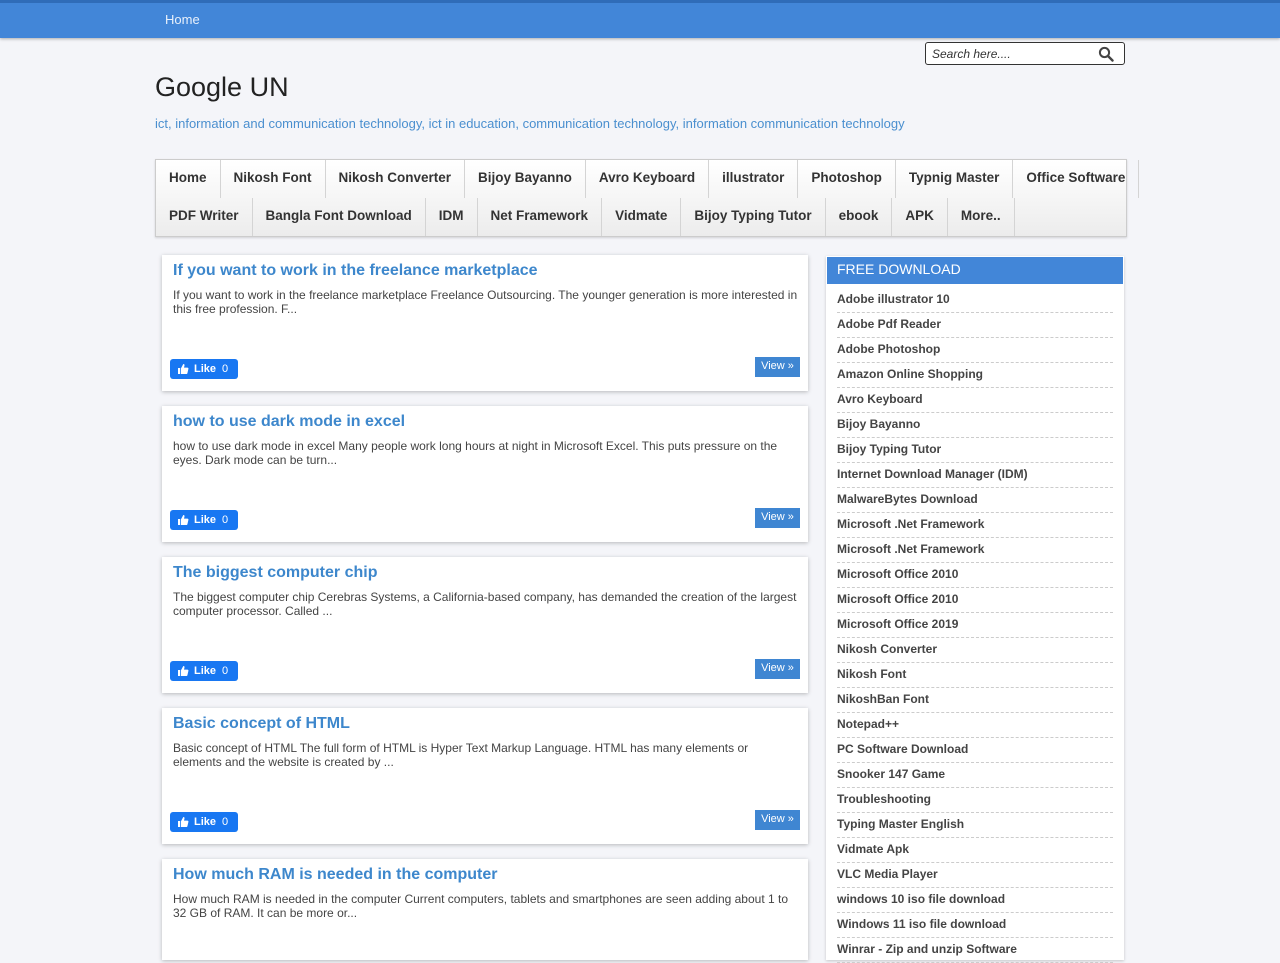 The width and height of the screenshot is (1280, 963). Describe the element at coordinates (975, 400) in the screenshot. I see `list-item: Avro Keyboard` at that location.